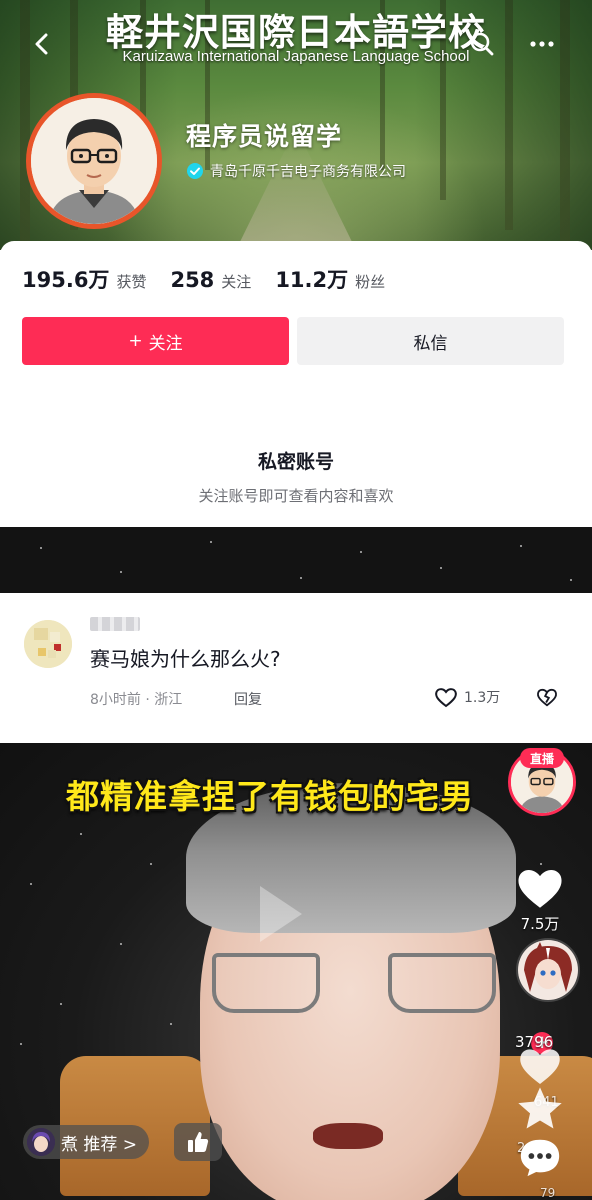 Image resolution: width=592 pixels, height=1200 pixels. What do you see at coordinates (215, 279) in the screenshot?
I see `stats-row: 195.6万 获赞 258 关注 11.2万 粉丝` at bounding box center [215, 279].